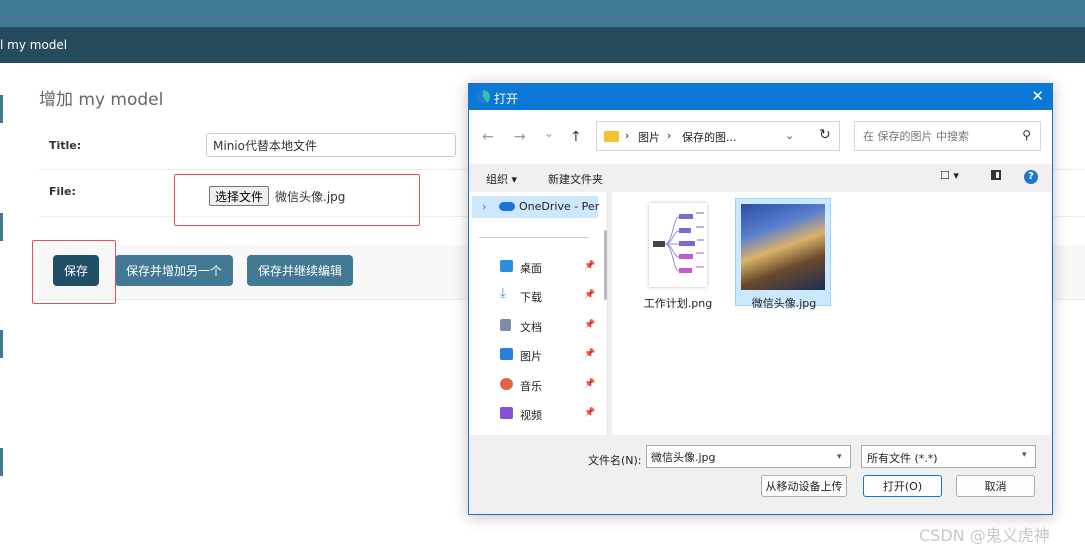 This screenshot has height=550, width=1085. I want to click on nav-item-documents: 文档 📌, so click(536, 326).